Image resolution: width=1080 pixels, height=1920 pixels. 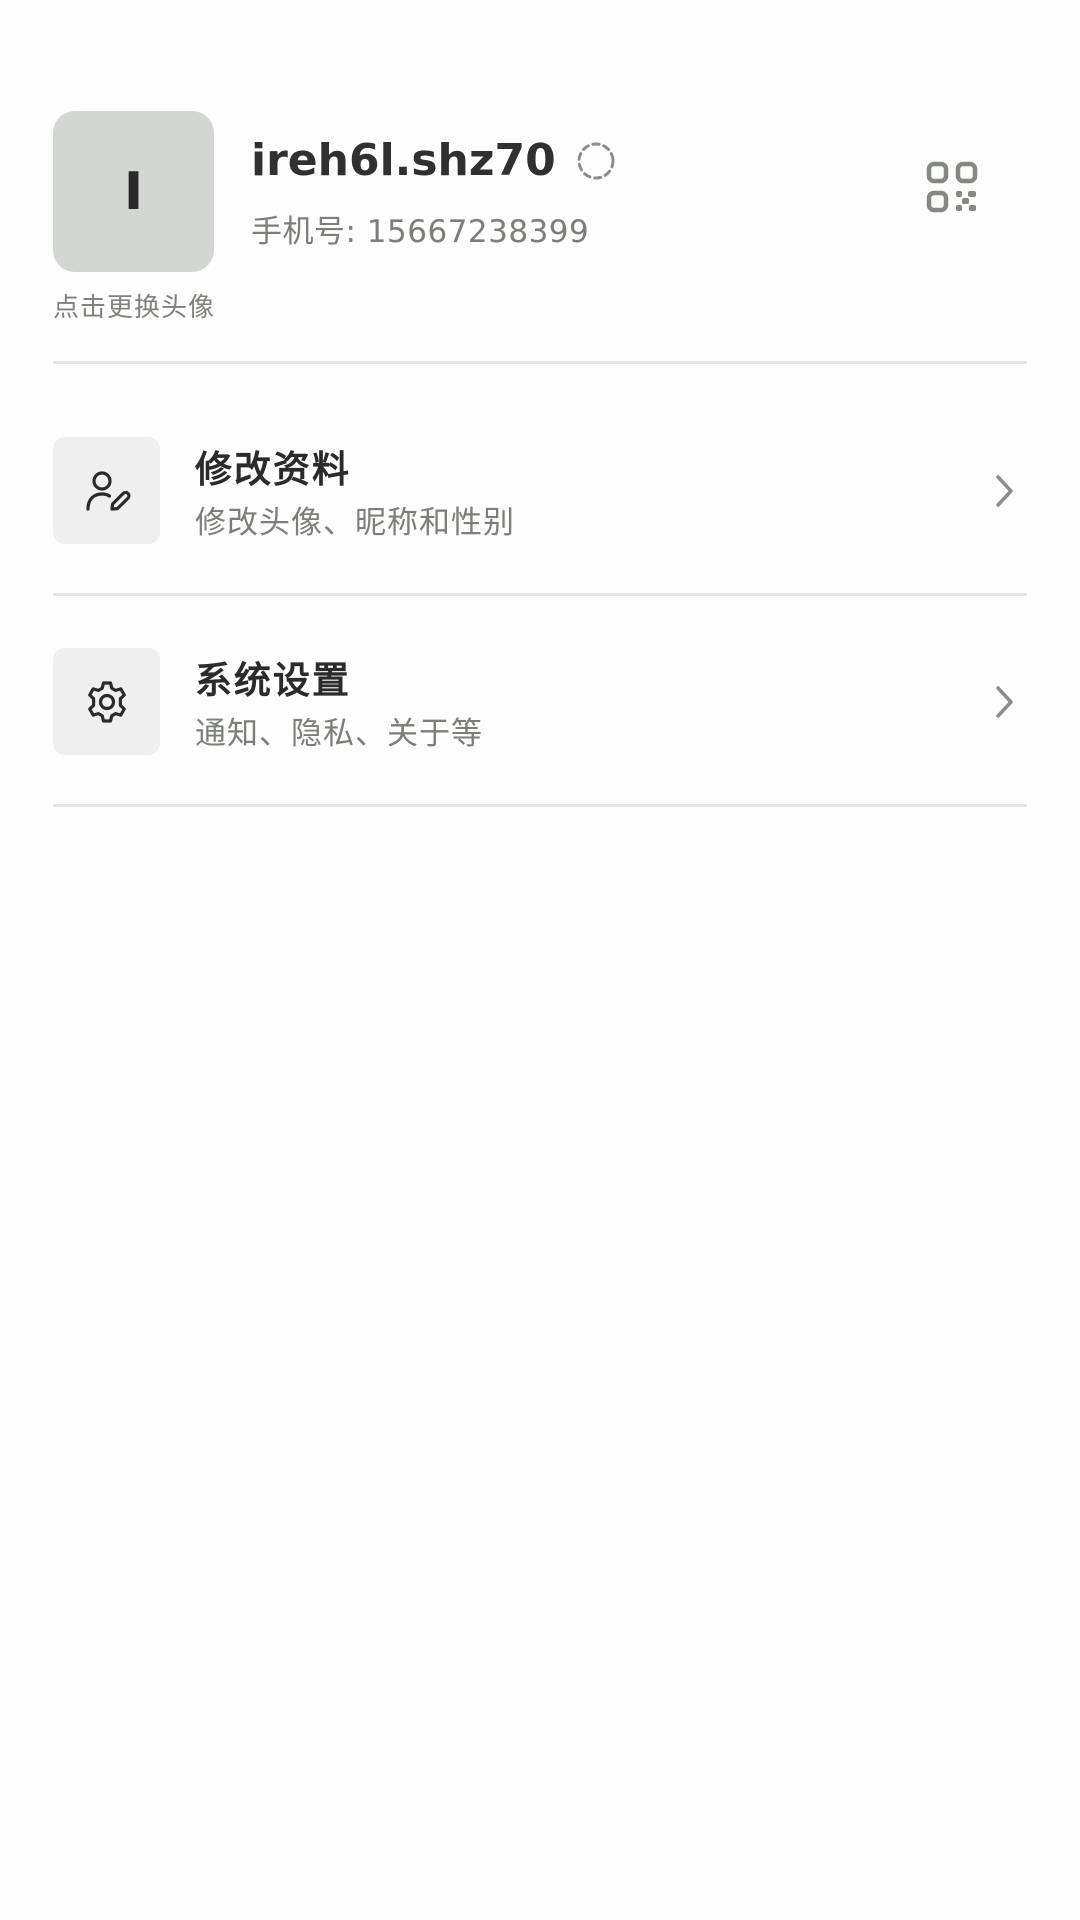 What do you see at coordinates (273, 680) in the screenshot?
I see `menu-item-title: 系统设置` at bounding box center [273, 680].